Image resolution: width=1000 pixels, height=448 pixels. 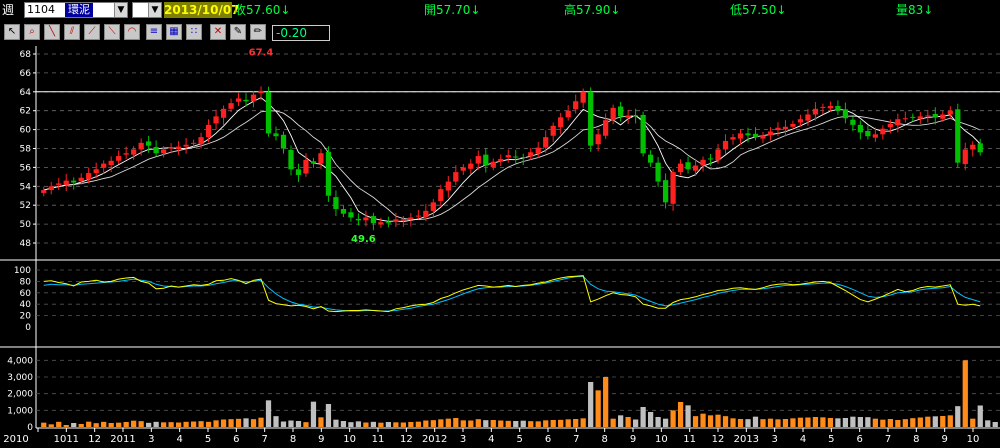 I want to click on x-tick-label: 8, so click(x=604, y=439).